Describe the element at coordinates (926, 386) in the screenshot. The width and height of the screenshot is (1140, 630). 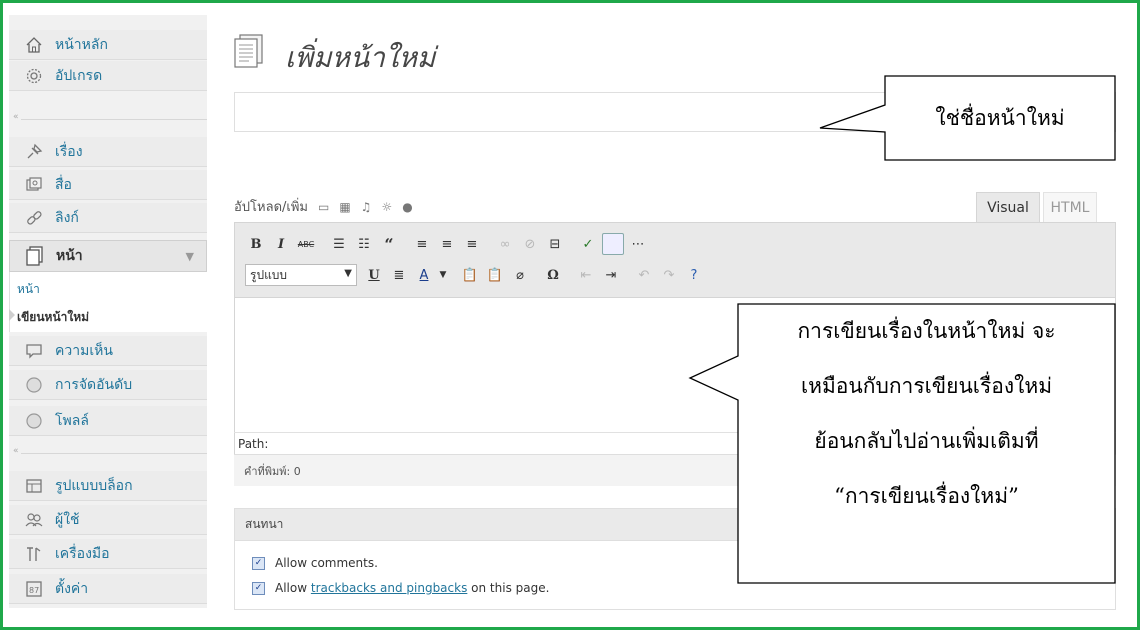
I see `callout-line: เหมือนกับการเขียนเรื่องใหม่` at that location.